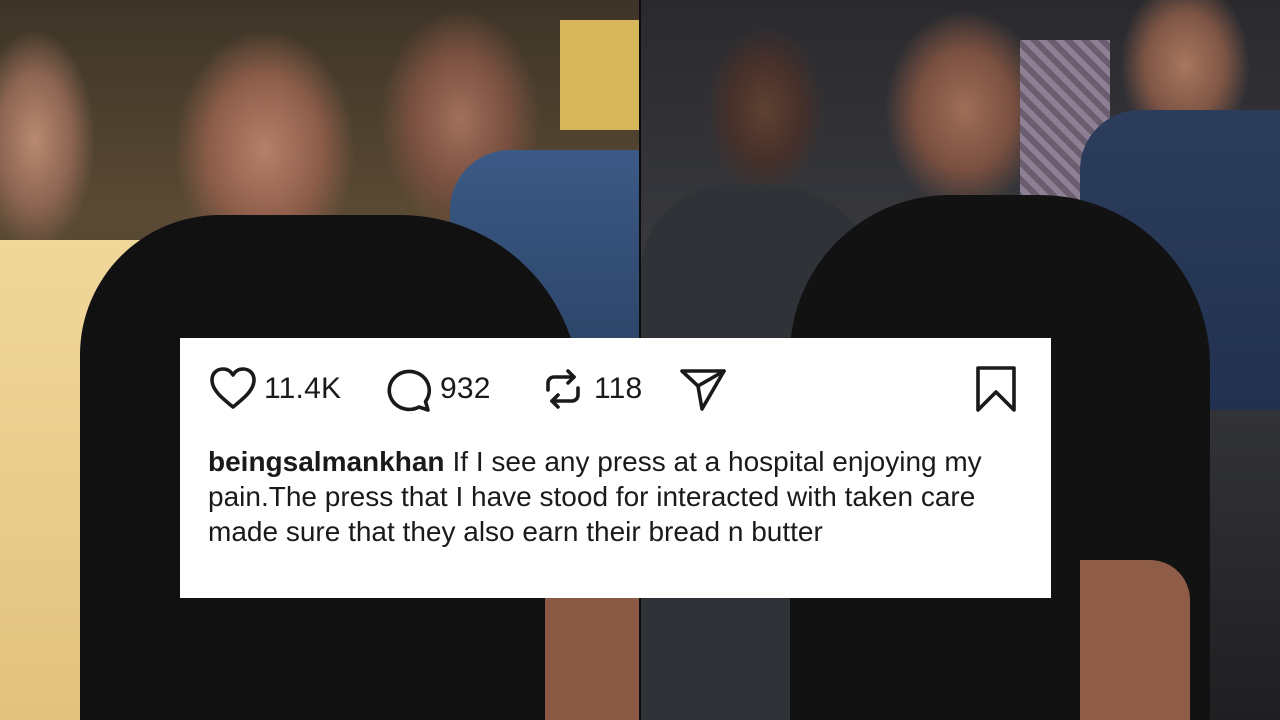 Image resolution: width=1280 pixels, height=720 pixels. I want to click on comment-button: 932, so click(437, 389).